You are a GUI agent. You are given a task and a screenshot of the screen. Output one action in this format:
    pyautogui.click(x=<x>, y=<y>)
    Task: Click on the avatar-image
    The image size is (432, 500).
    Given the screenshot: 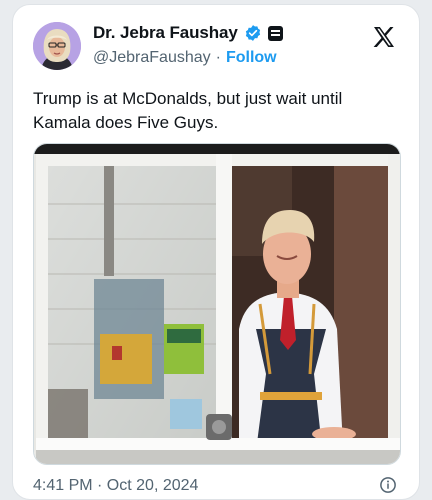 What is the action you would take?
    pyautogui.click(x=57, y=46)
    